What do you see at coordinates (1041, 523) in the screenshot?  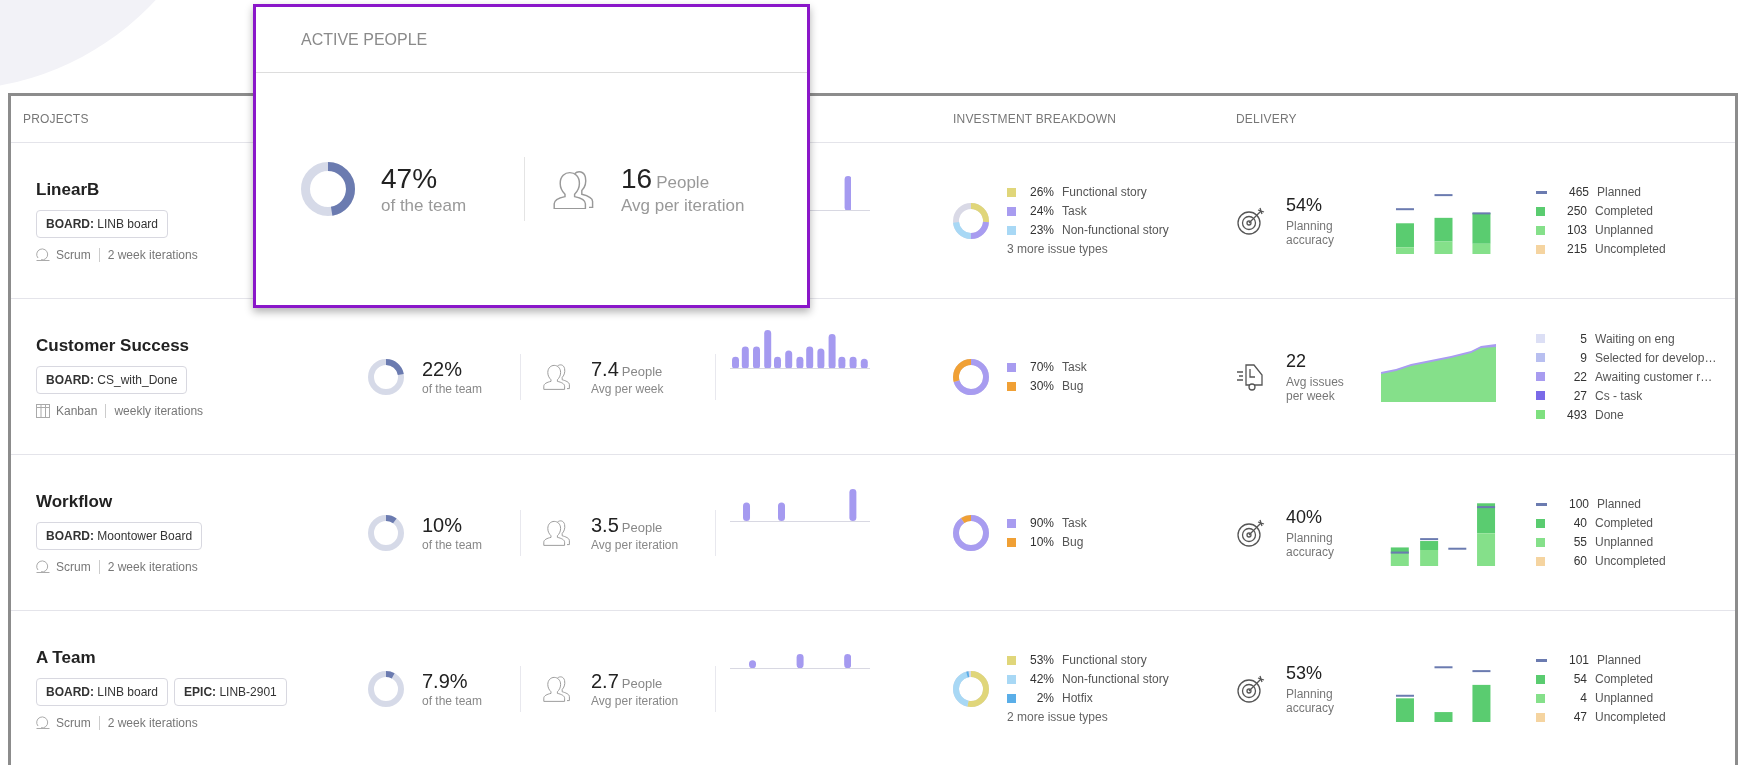 I see `legend-percent: 90%` at bounding box center [1041, 523].